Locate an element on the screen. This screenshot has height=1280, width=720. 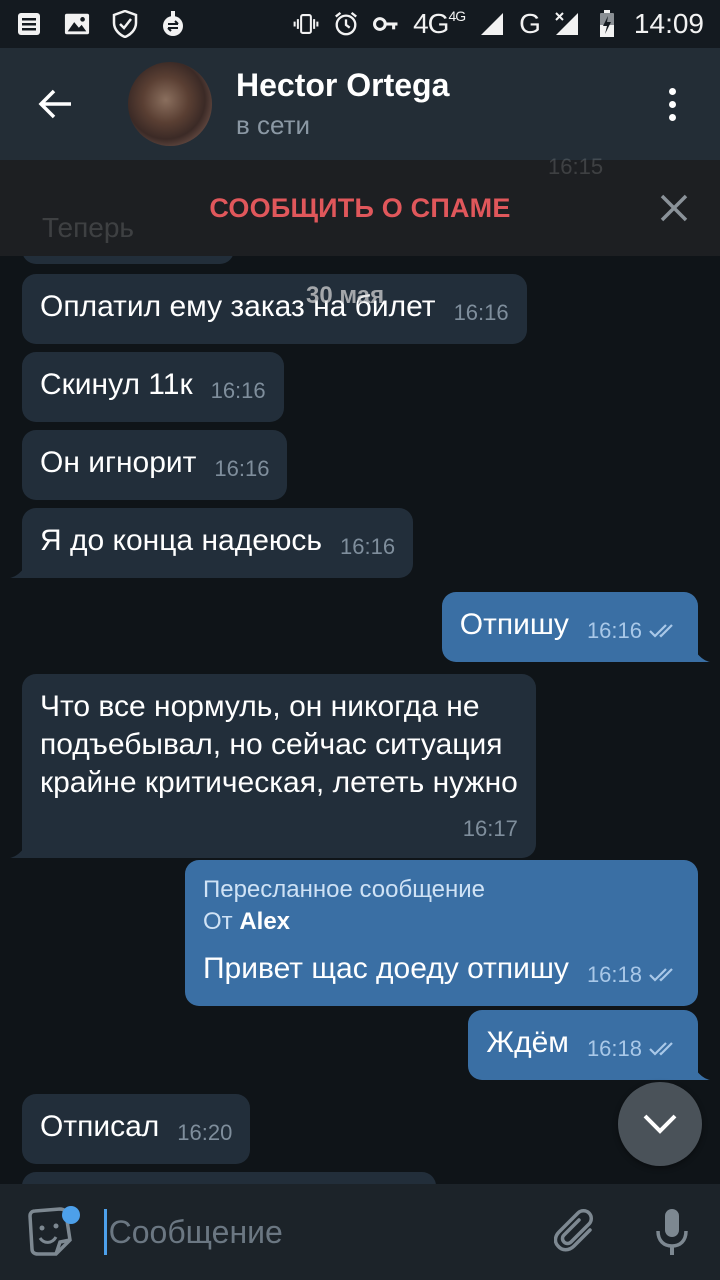
clock: 14:09 is located at coordinates (668, 23).